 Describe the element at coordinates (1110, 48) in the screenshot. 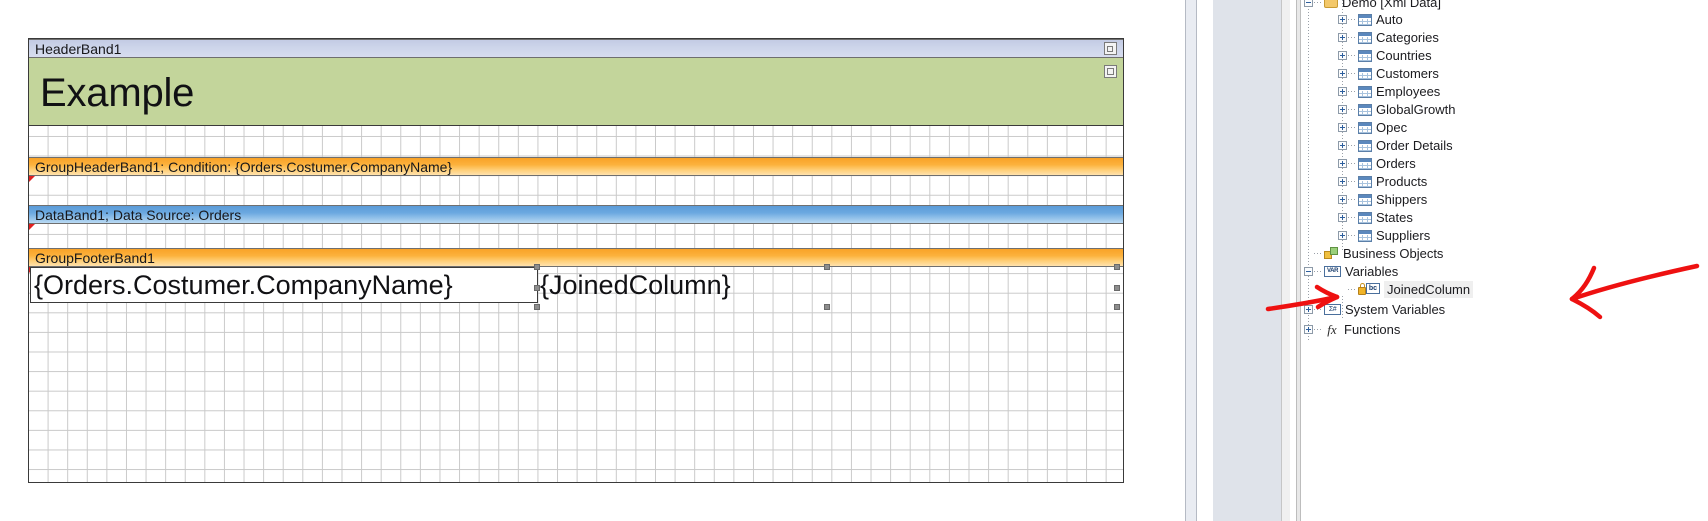

I see `copy-band-icon` at that location.